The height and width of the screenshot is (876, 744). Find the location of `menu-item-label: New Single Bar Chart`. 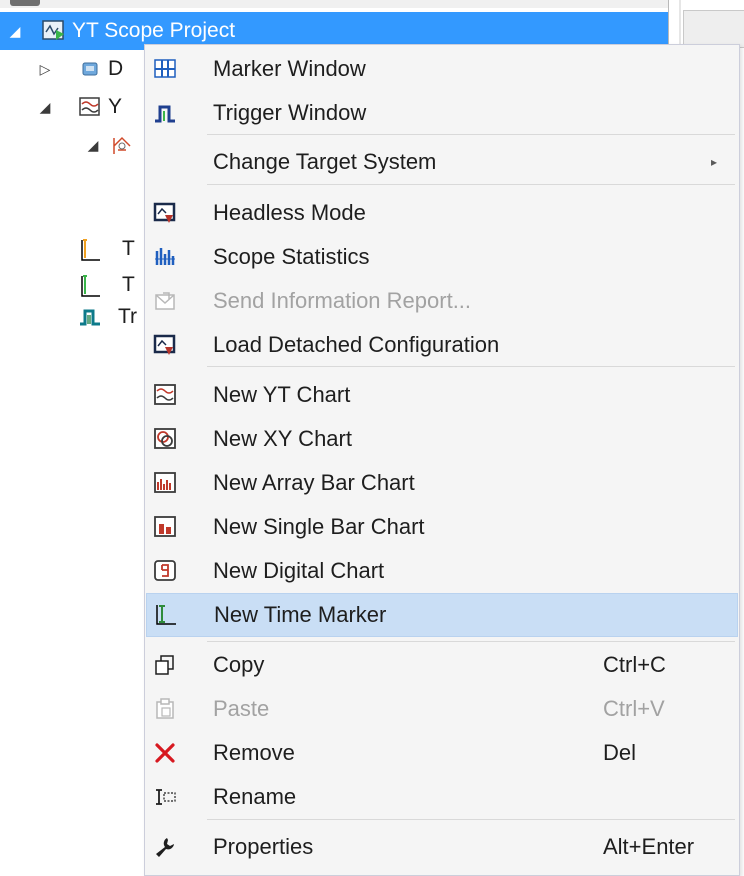

menu-item-label: New Single Bar Chart is located at coordinates (319, 526).